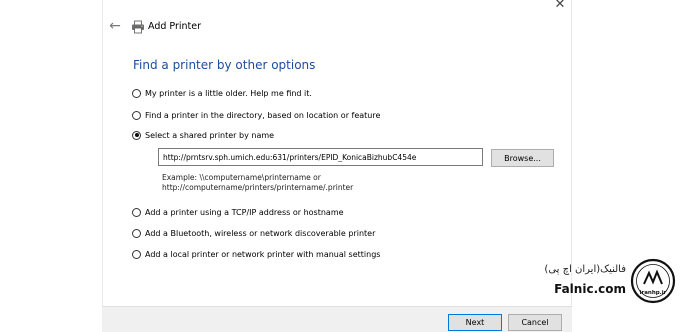 The height and width of the screenshot is (332, 694). What do you see at coordinates (475, 322) in the screenshot?
I see `next-button: Next` at bounding box center [475, 322].